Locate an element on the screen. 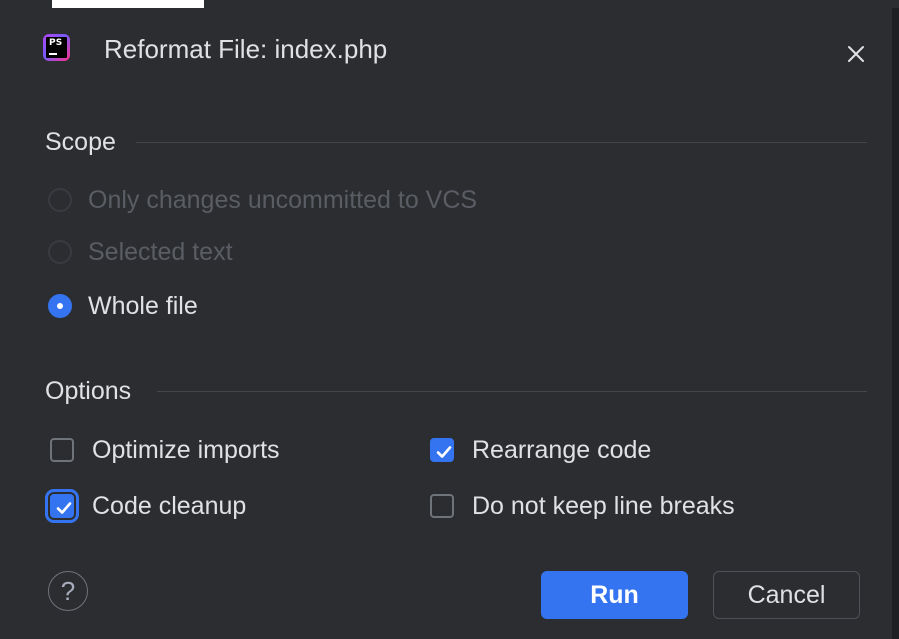 The image size is (899, 639). optimize-imports-checkbox is located at coordinates (62, 450).